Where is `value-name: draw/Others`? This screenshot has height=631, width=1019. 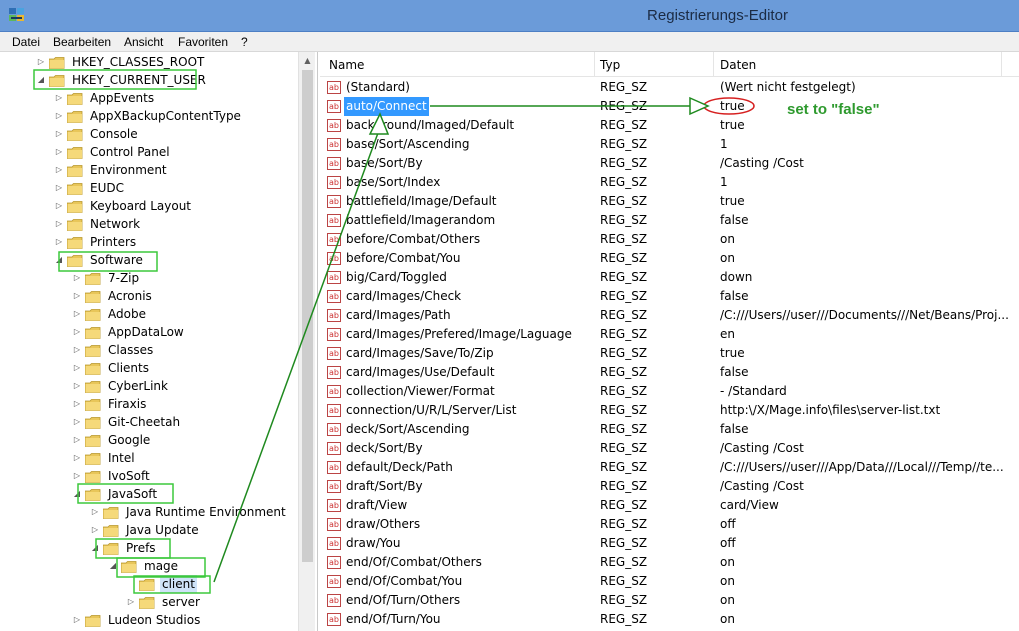 value-name: draw/Others is located at coordinates (383, 524).